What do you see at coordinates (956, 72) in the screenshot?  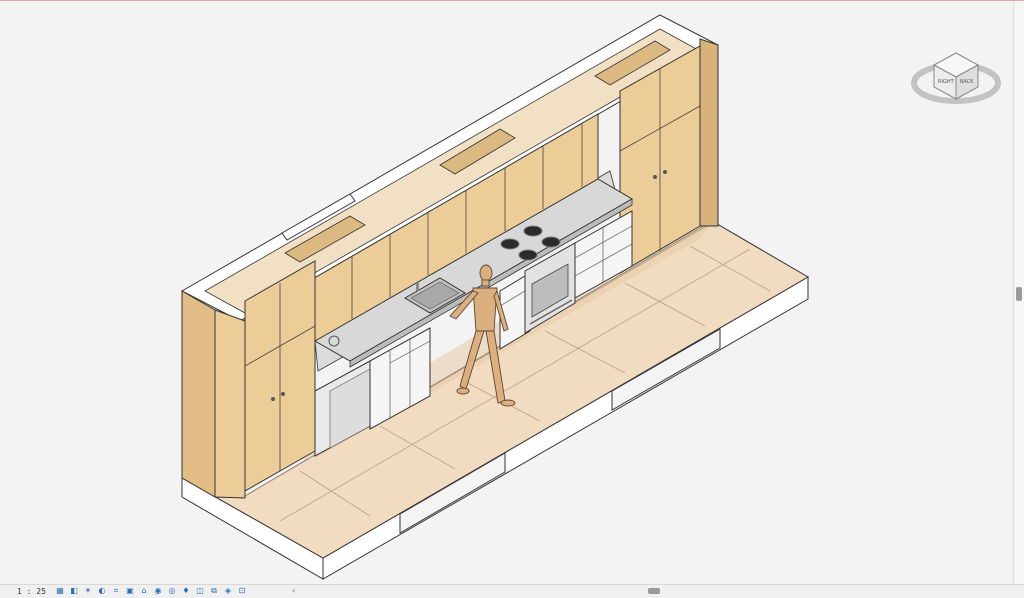 I see `view-cube: RIGHT BACK` at bounding box center [956, 72].